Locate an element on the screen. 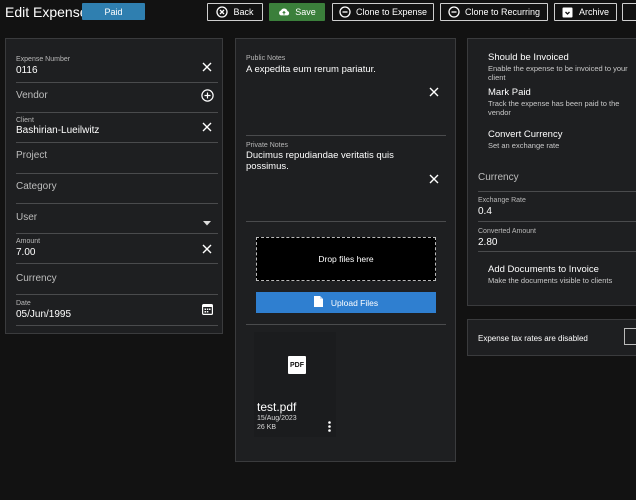 This screenshot has height=500, width=636. documents-divider is located at coordinates (346, 324).